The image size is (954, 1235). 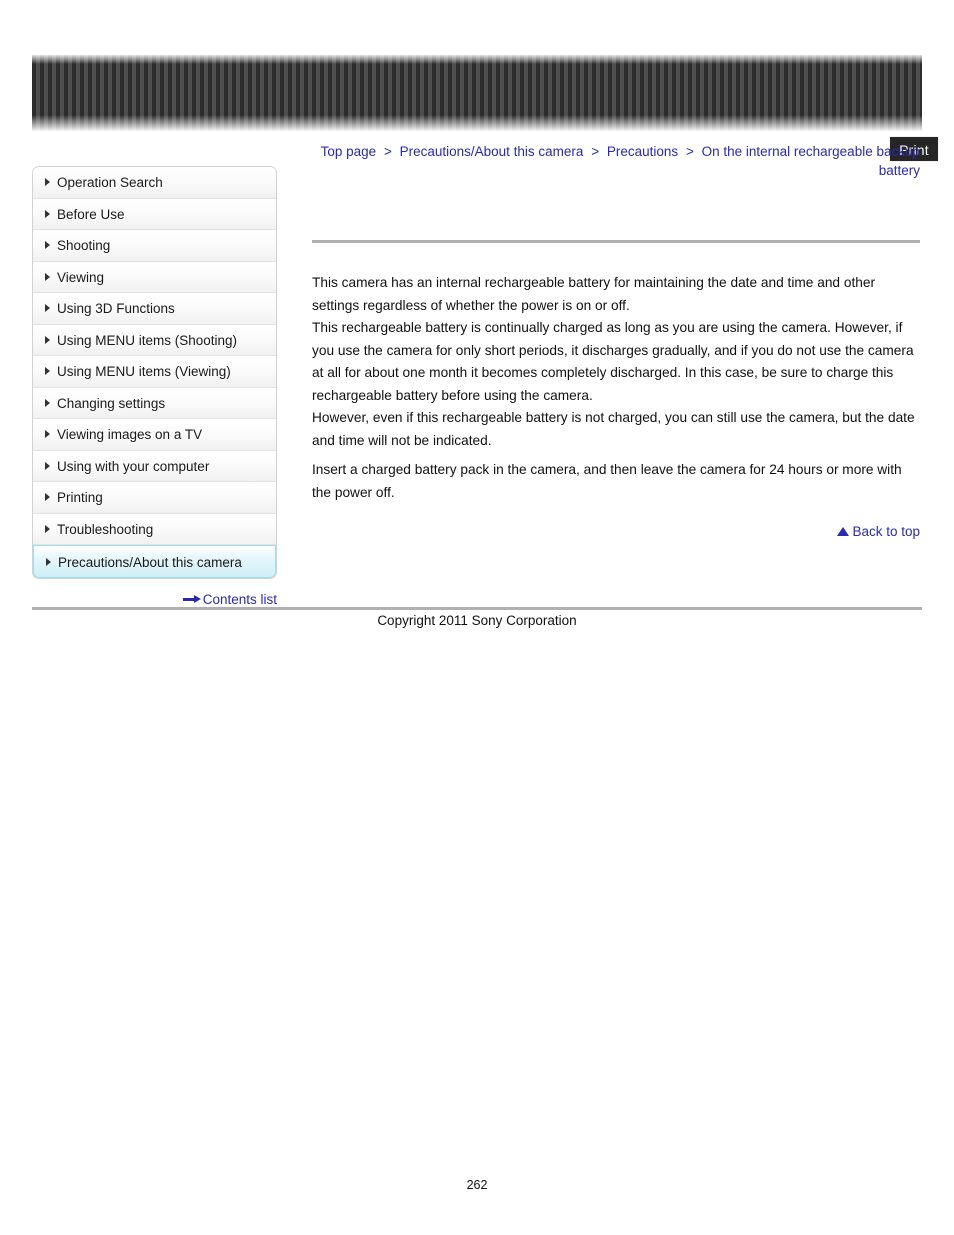 I want to click on sidebar-item-label: Operation Search, so click(x=110, y=182).